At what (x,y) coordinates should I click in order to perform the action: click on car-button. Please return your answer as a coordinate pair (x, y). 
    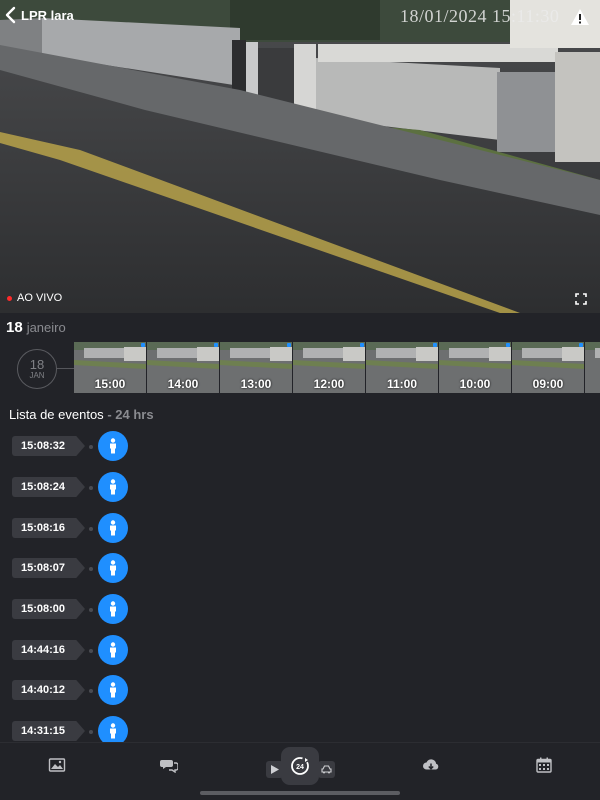
    Looking at the image, I should click on (326, 769).